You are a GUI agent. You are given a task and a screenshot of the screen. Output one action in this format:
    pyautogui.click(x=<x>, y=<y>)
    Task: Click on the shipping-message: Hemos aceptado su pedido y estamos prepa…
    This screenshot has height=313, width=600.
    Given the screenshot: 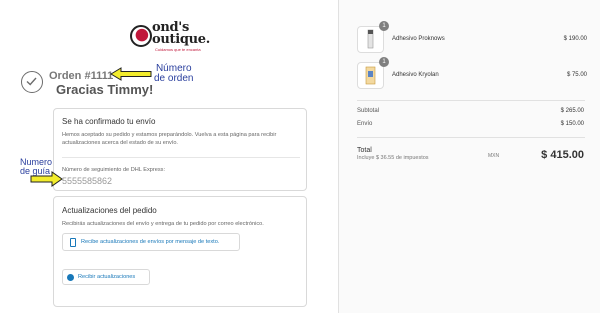 What is the action you would take?
    pyautogui.click(x=169, y=139)
    